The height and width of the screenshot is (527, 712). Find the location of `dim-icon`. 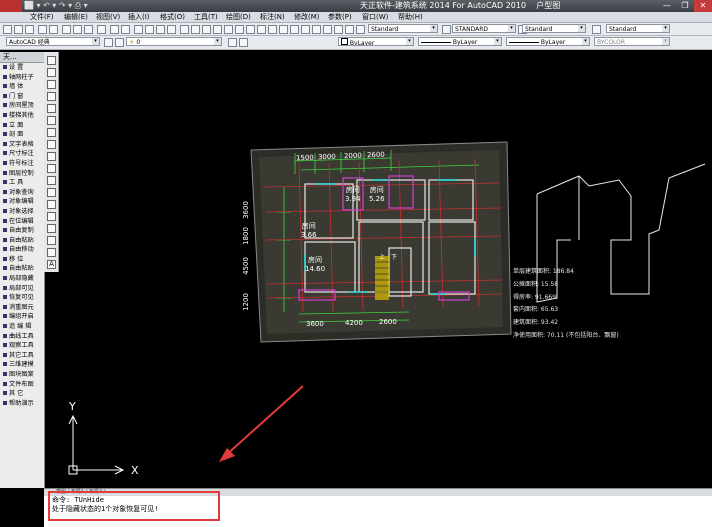

dim-icon is located at coordinates (327, 29).